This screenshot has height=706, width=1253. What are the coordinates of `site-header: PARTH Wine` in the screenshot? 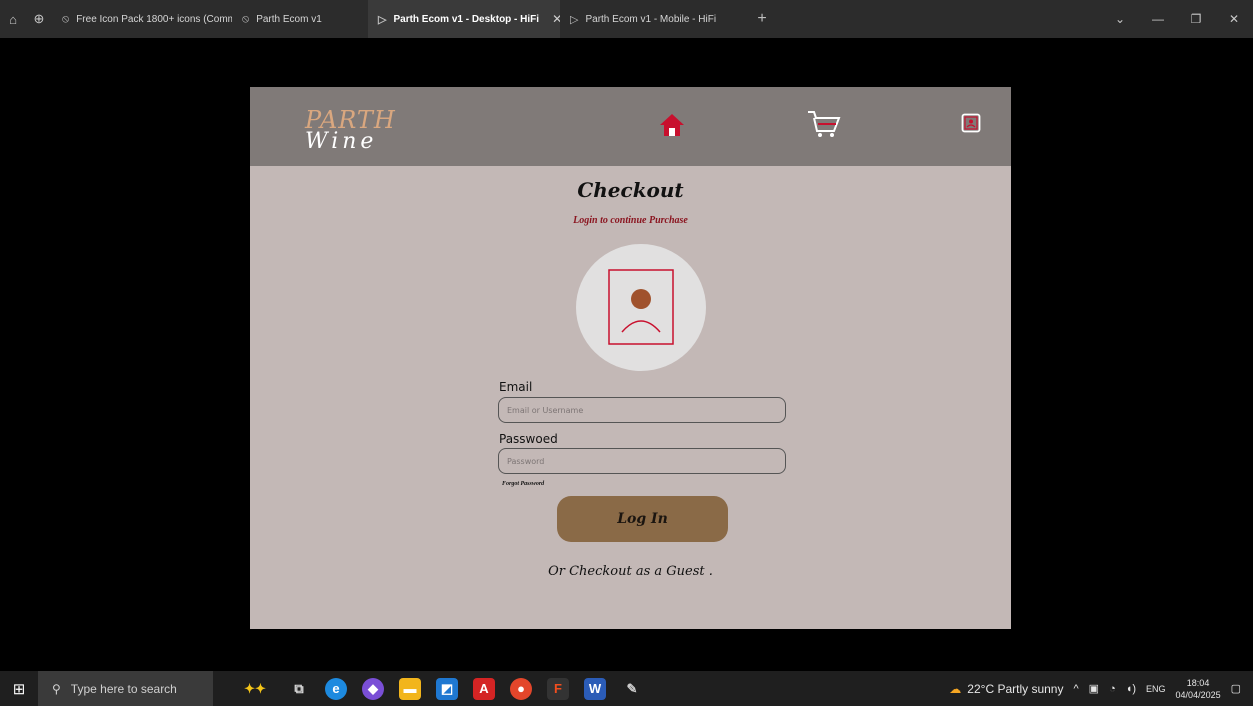 It's located at (630, 126).